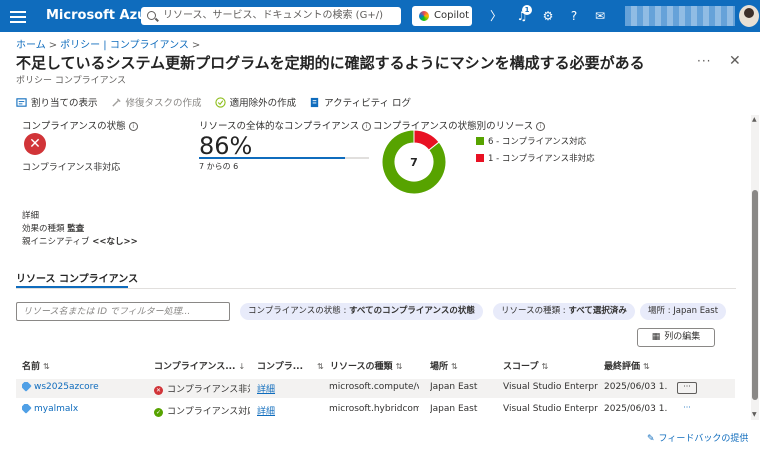 This screenshot has width=760, height=459. I want to click on edit-columns-button: ▦ 列の編集, so click(676, 337).